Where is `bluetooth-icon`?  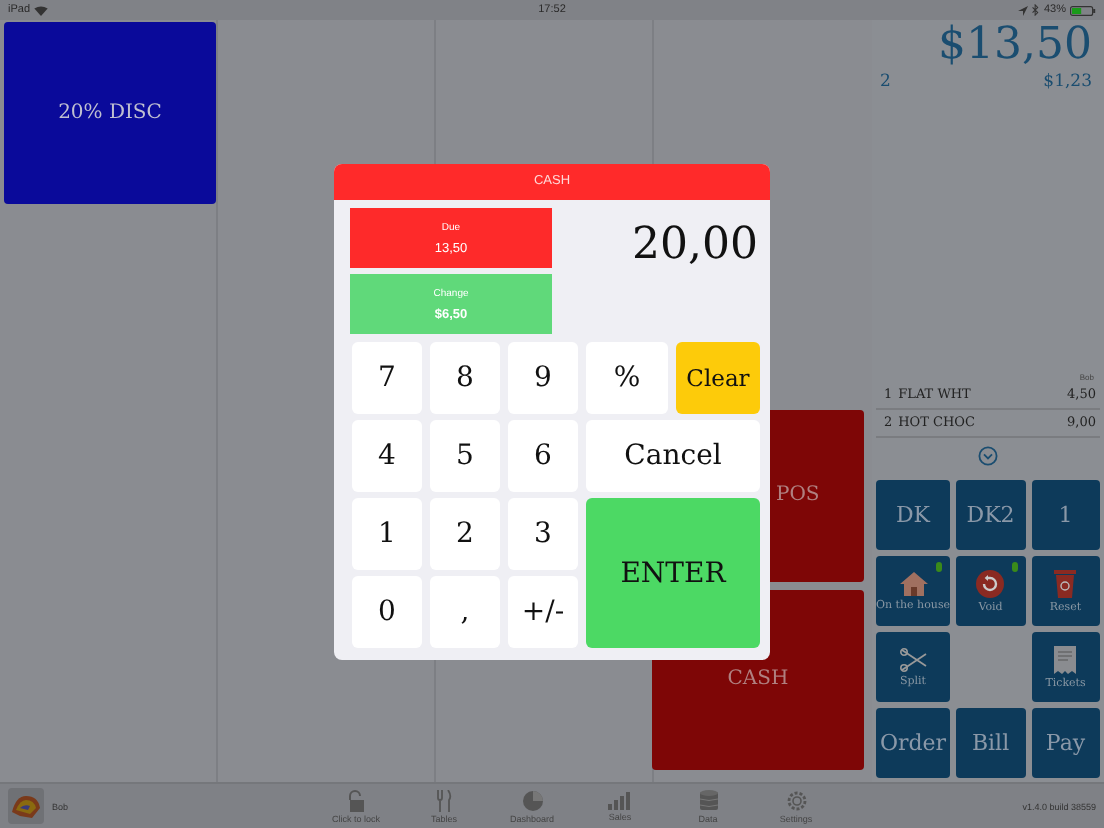
bluetooth-icon is located at coordinates (1035, 10).